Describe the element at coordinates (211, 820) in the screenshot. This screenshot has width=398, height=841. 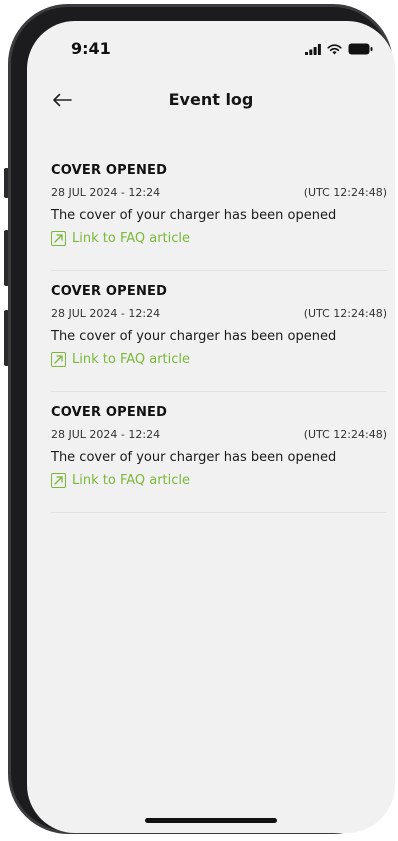
I see `home-indicator` at that location.